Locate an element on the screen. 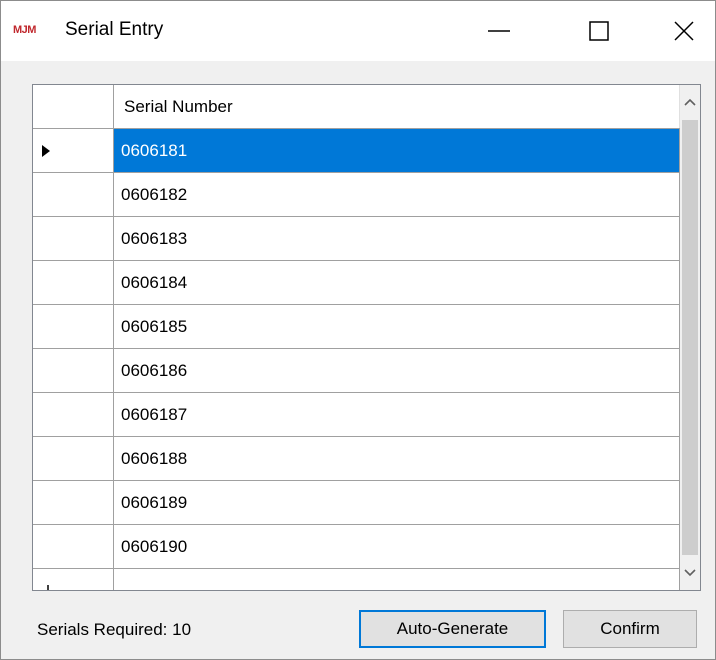 The image size is (716, 660). table-row is located at coordinates (356, 579).